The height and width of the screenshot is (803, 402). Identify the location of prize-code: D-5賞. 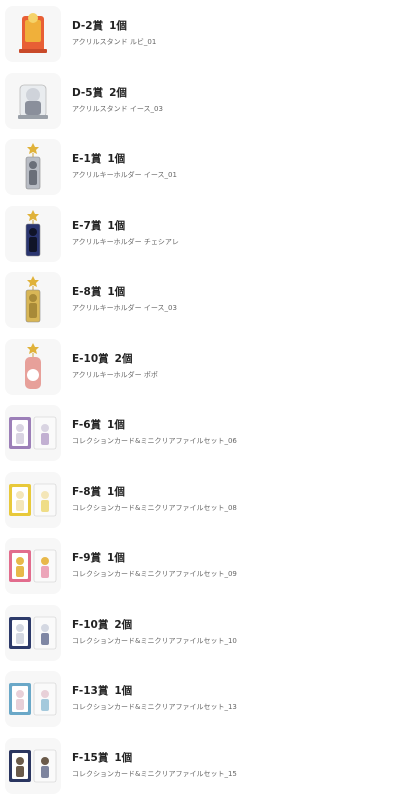
(87, 93).